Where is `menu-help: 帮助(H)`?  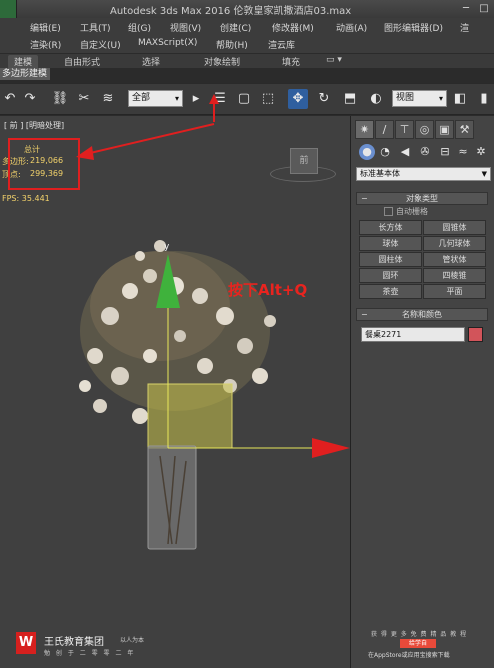
menu-help: 帮助(H) is located at coordinates (232, 44).